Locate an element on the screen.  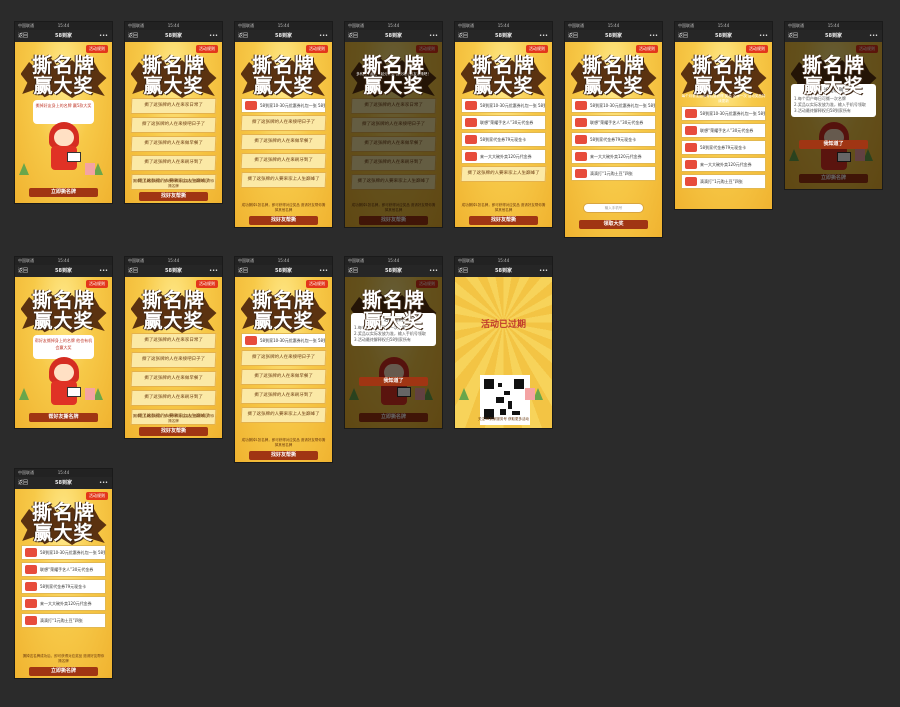
mascot-girl is located at coordinates (64, 384).